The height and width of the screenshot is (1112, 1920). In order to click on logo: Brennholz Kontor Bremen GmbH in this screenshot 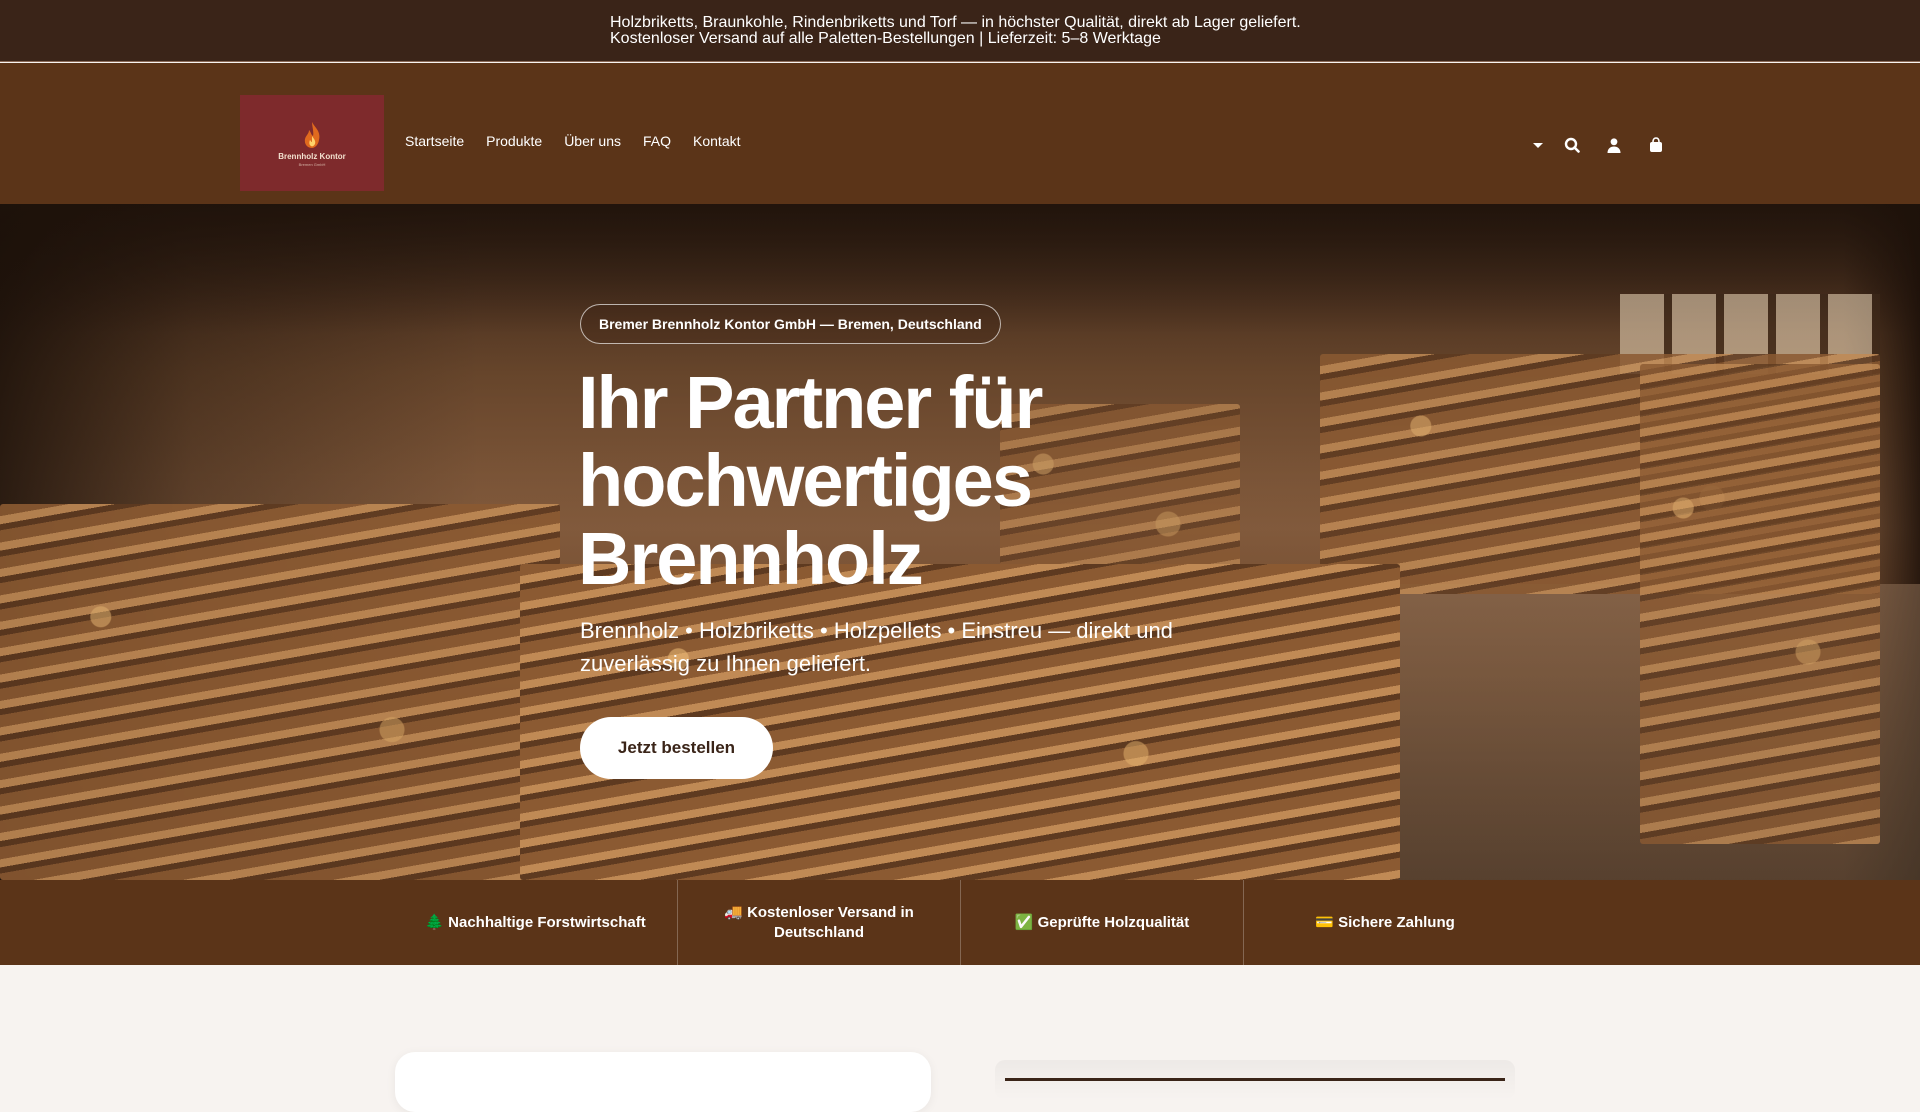, I will do `click(312, 143)`.